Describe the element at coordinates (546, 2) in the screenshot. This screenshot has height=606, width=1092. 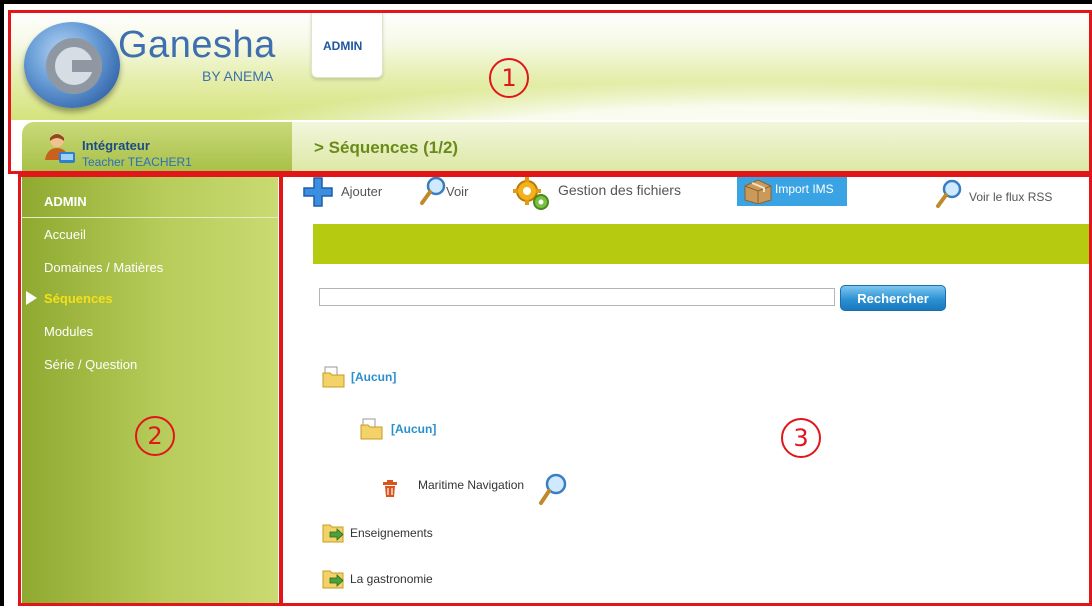
I see `screen-frame-top` at that location.